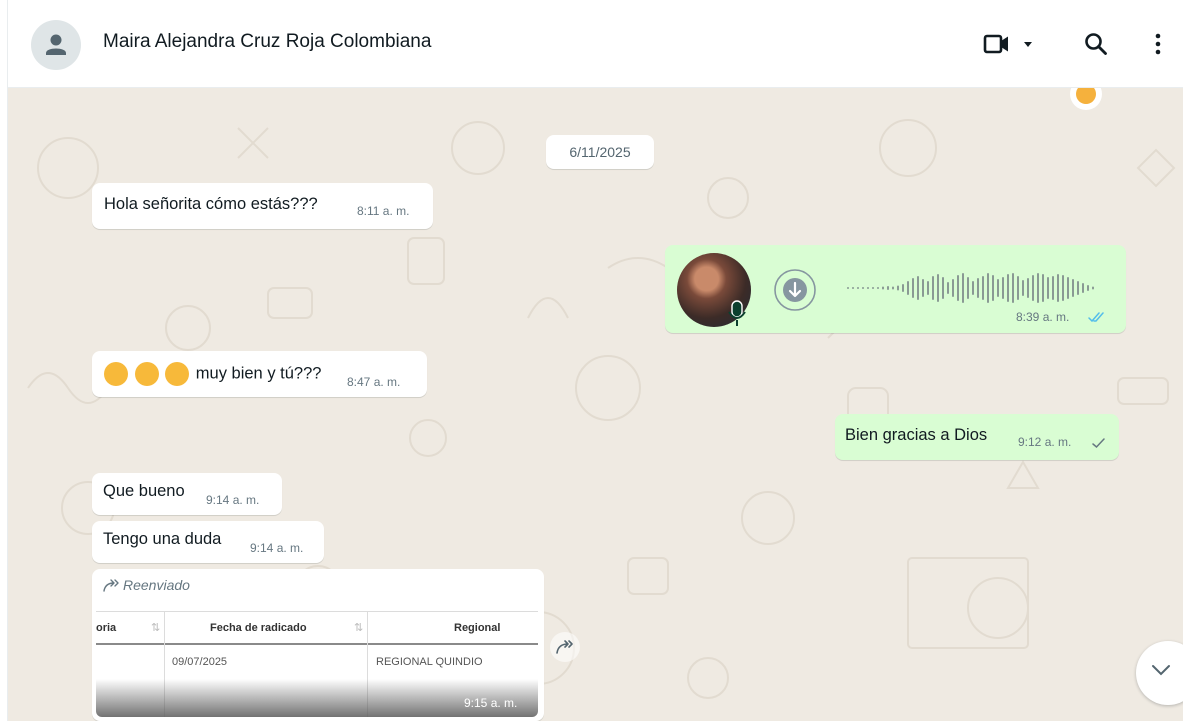  Describe the element at coordinates (374, 382) in the screenshot. I see `message-time: 8:47 a. m.` at that location.